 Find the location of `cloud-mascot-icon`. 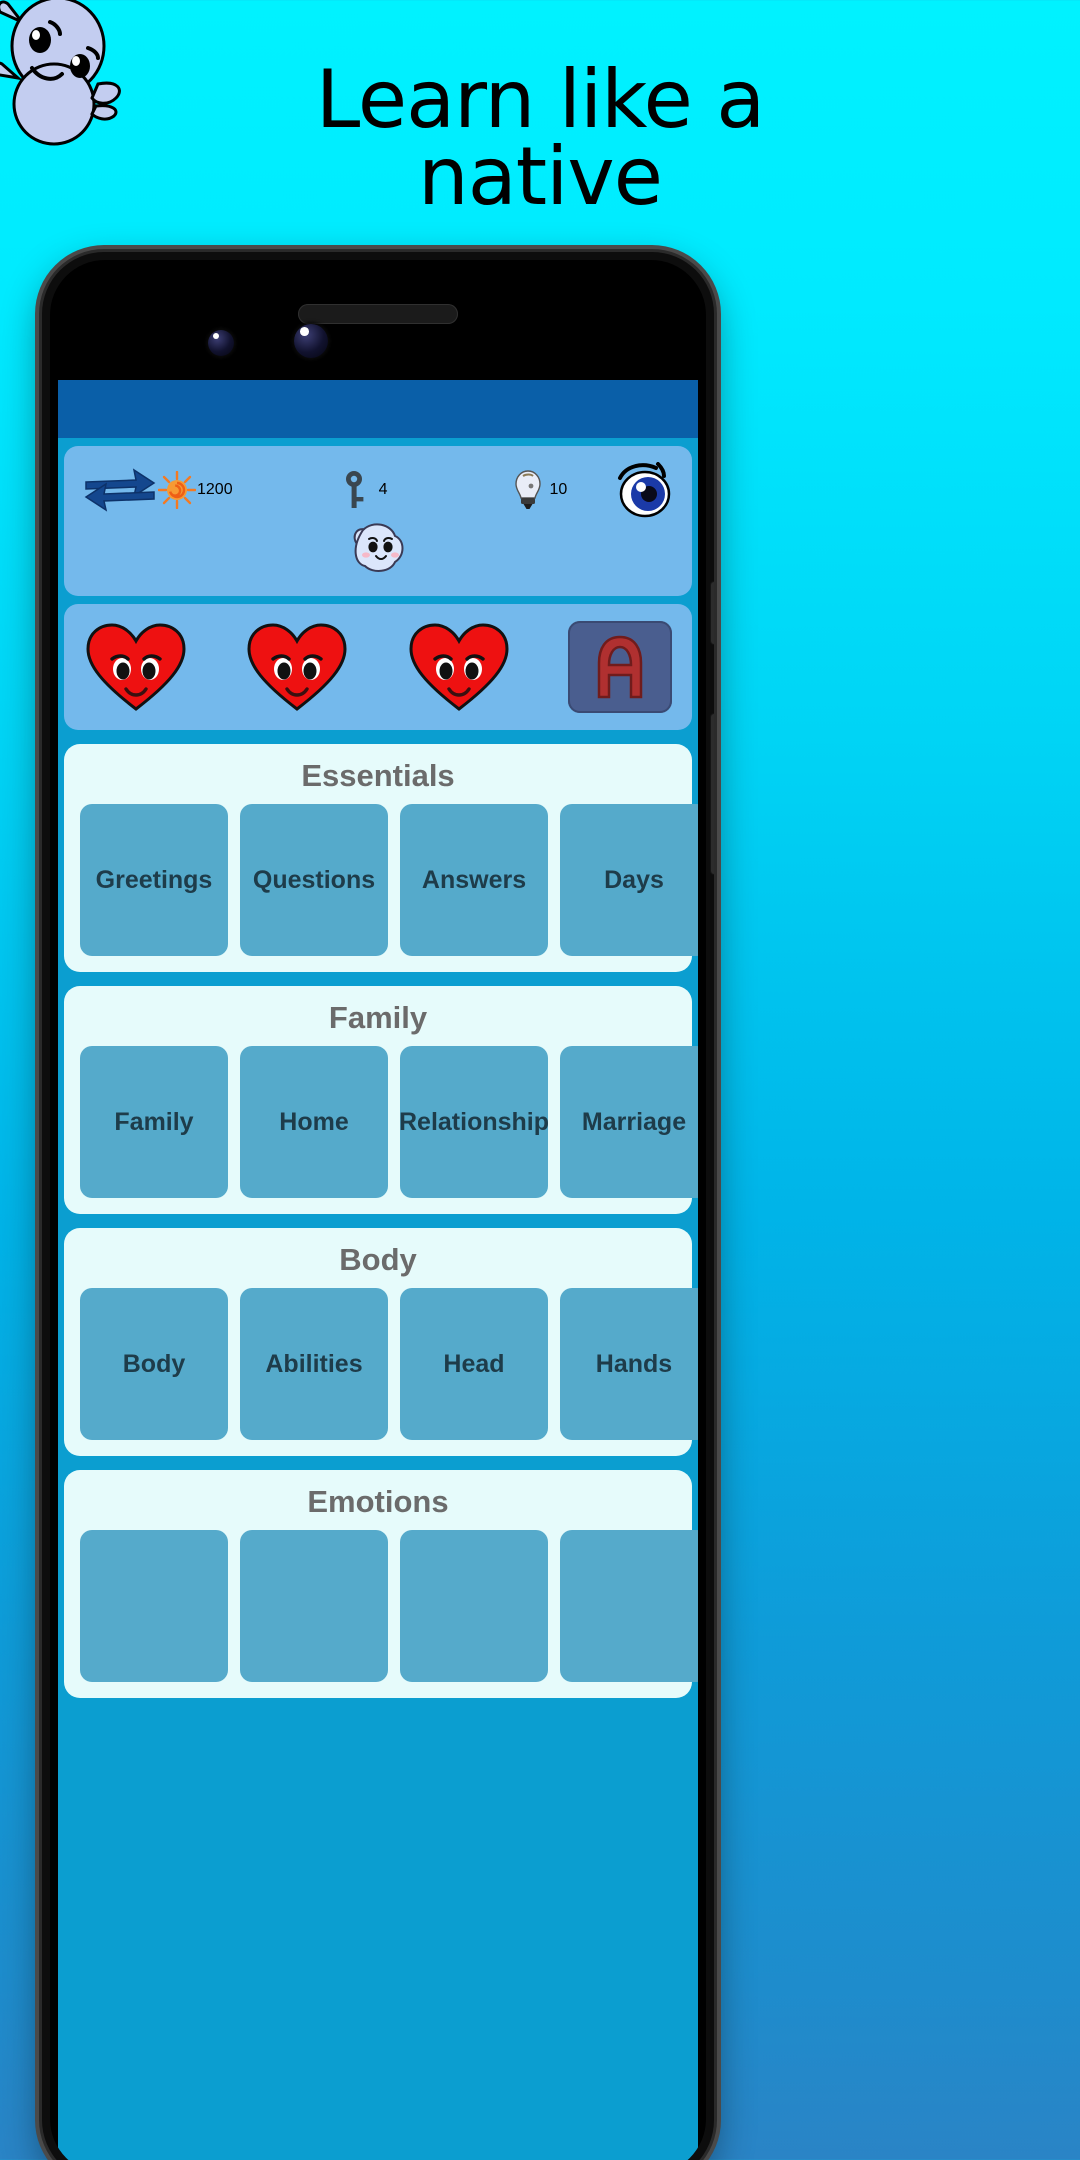

cloud-mascot-icon is located at coordinates (378, 550).